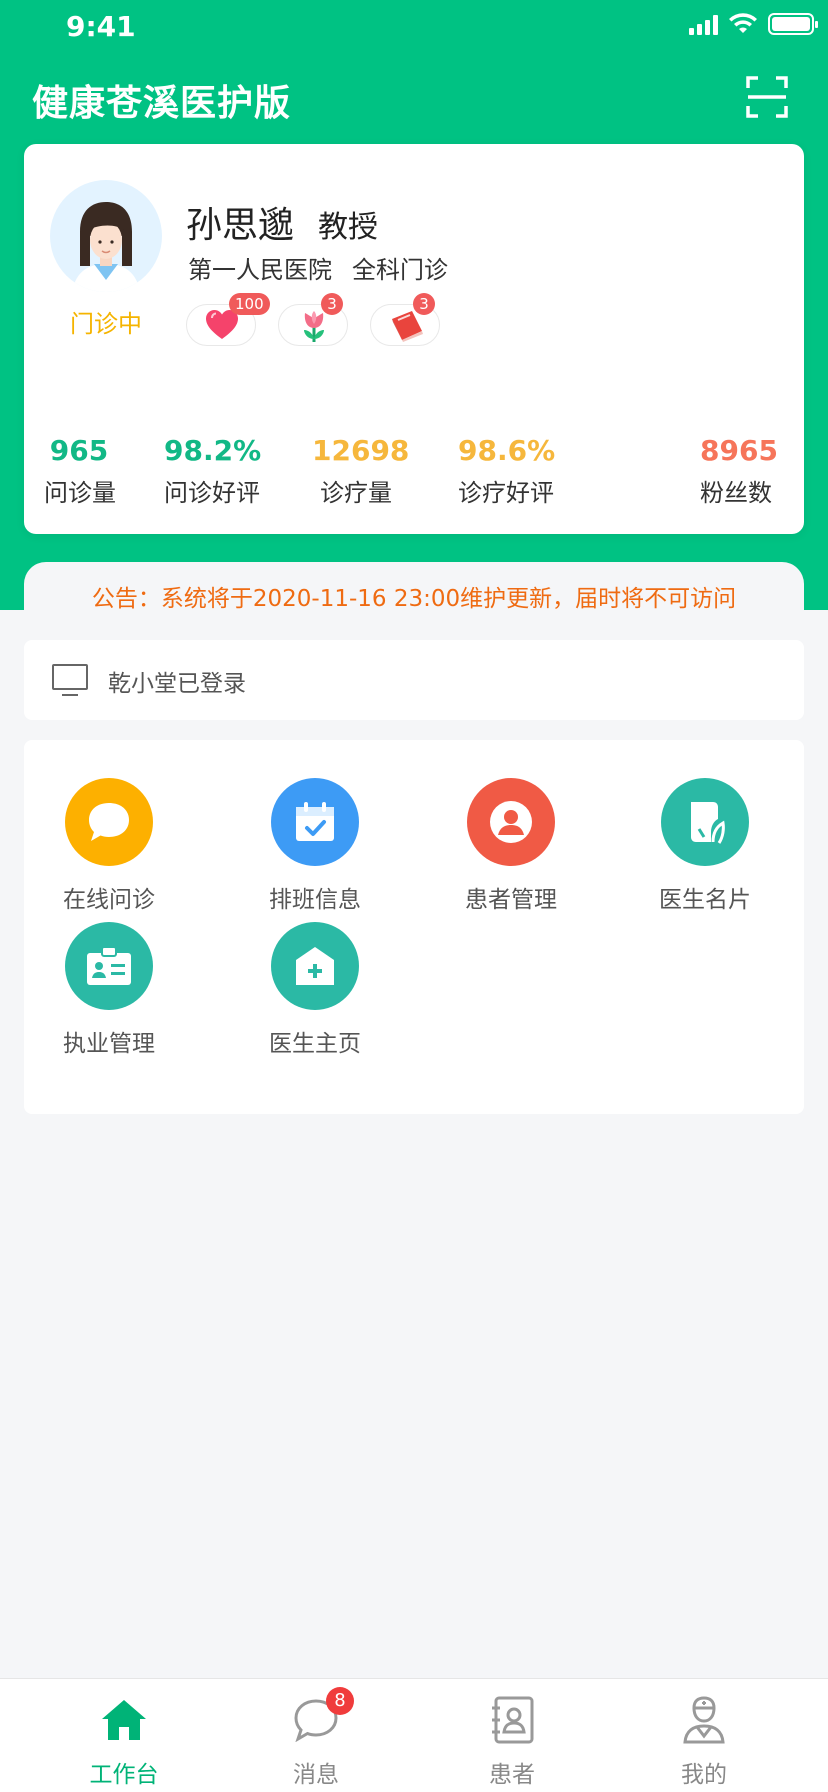  I want to click on scan-icon, so click(767, 97).